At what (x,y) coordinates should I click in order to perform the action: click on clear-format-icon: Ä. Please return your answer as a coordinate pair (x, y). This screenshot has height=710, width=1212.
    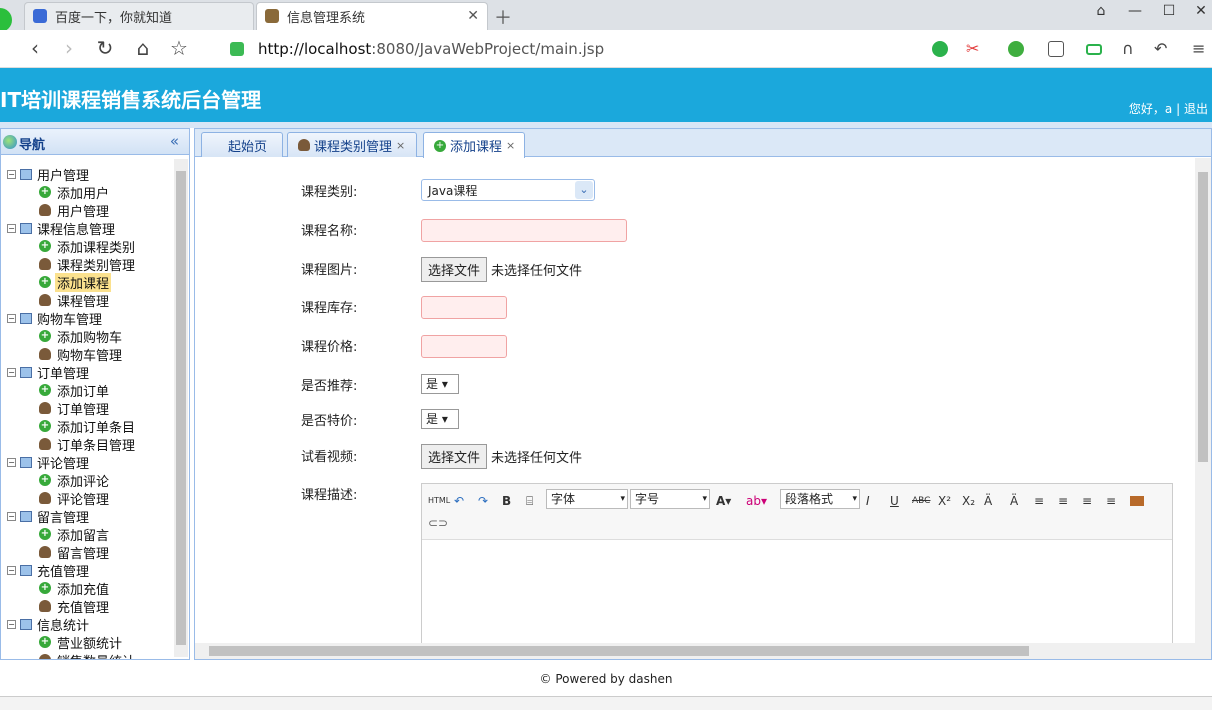
    Looking at the image, I should click on (988, 501).